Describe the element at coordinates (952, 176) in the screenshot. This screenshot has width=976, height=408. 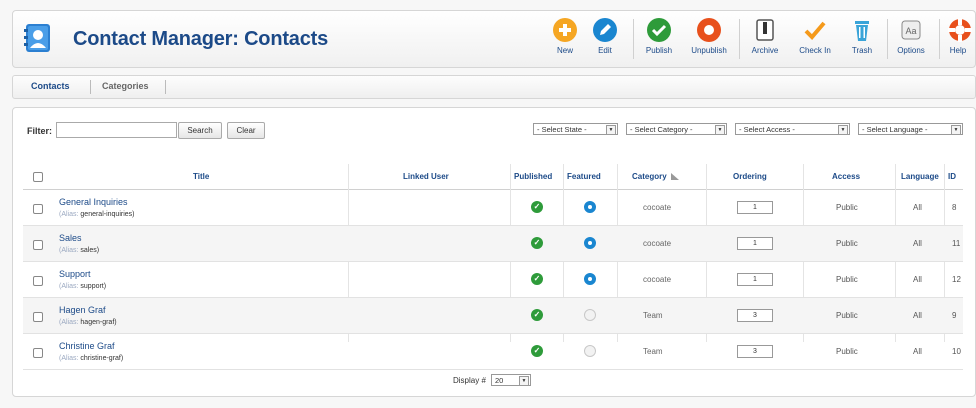
I see `col-id: ID` at that location.